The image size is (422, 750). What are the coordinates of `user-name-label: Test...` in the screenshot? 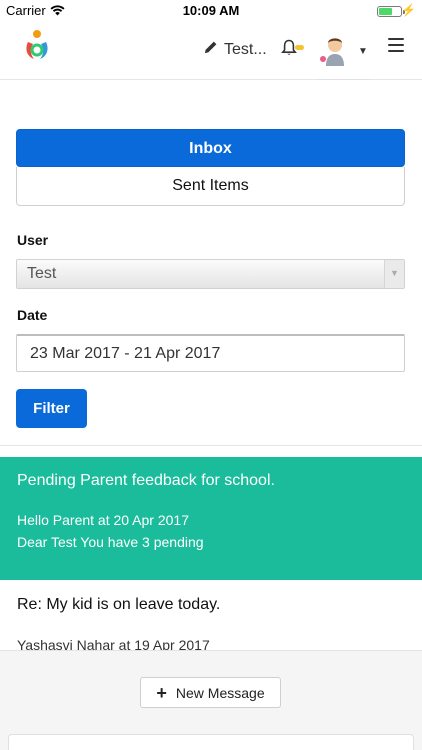 It's located at (245, 49).